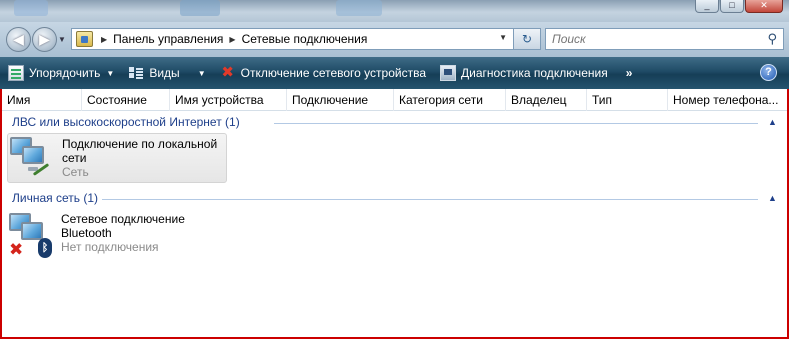 Image resolution: width=789 pixels, height=339 pixels. Describe the element at coordinates (448, 73) in the screenshot. I see `diagnose-icon` at that location.